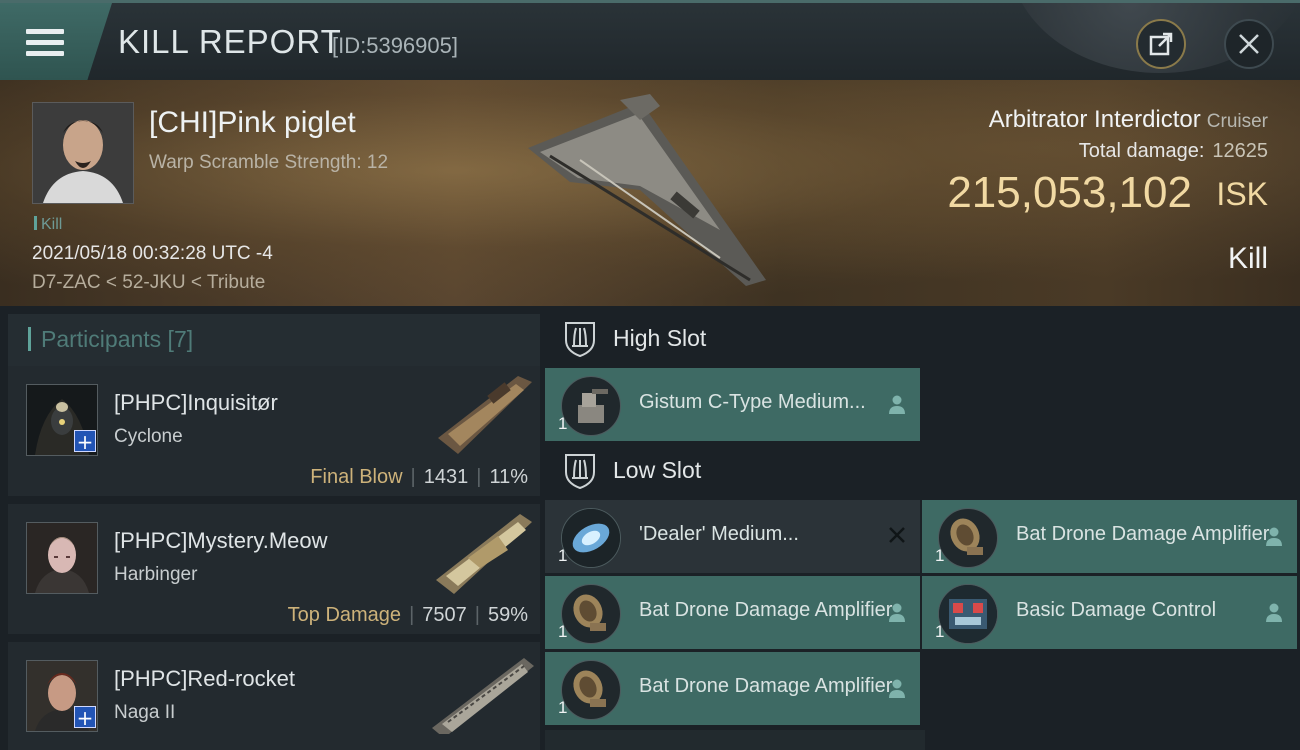 Image resolution: width=1300 pixels, height=750 pixels. What do you see at coordinates (149, 282) in the screenshot?
I see `kill-location: D7-ZAC < 52-JKU < Tribute` at bounding box center [149, 282].